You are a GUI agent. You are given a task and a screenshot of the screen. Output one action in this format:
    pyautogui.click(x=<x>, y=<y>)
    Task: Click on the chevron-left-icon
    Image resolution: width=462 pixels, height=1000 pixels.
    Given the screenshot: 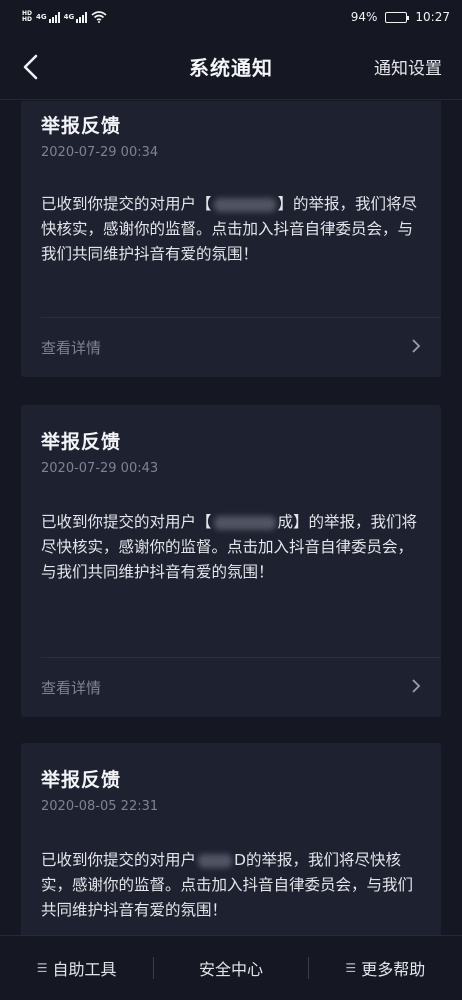 What is the action you would take?
    pyautogui.click(x=31, y=67)
    